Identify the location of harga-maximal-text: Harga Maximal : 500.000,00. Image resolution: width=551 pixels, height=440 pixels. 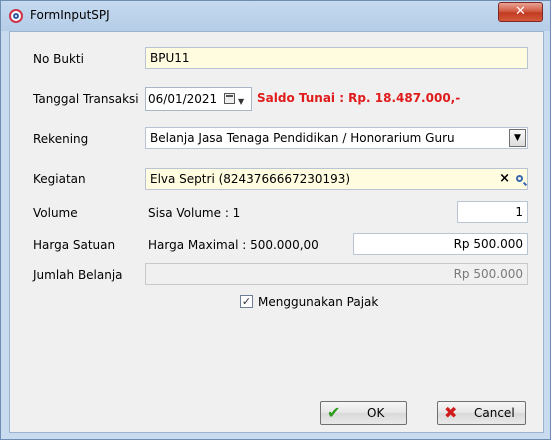
(233, 245).